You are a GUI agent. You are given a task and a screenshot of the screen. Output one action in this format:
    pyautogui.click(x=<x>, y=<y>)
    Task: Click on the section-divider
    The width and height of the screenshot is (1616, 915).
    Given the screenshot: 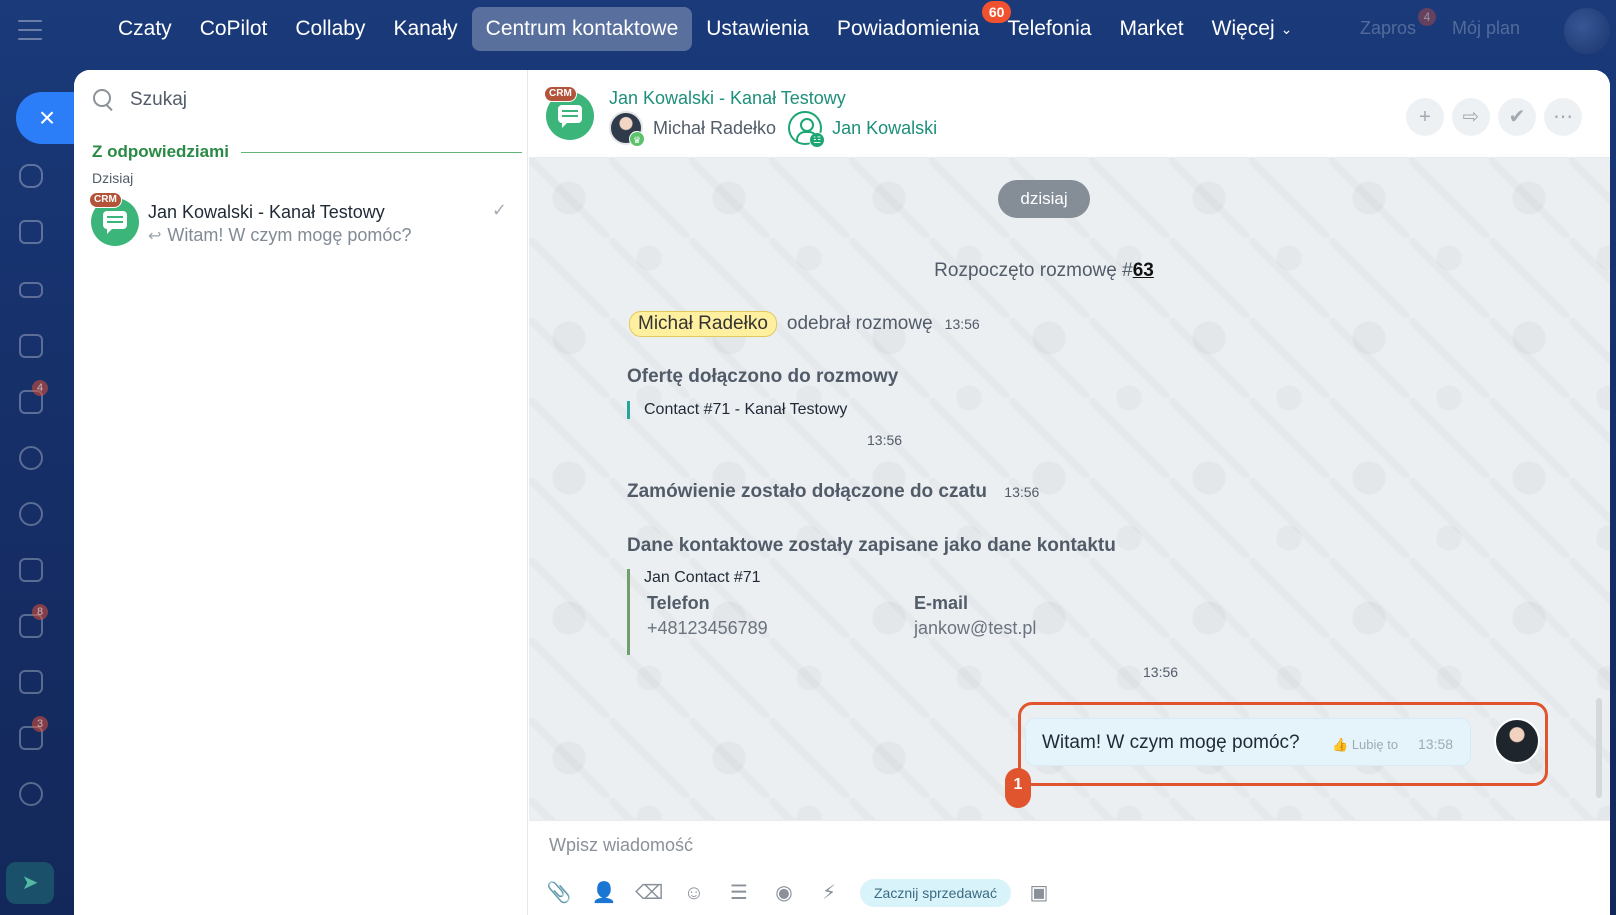 What is the action you would take?
    pyautogui.click(x=381, y=152)
    